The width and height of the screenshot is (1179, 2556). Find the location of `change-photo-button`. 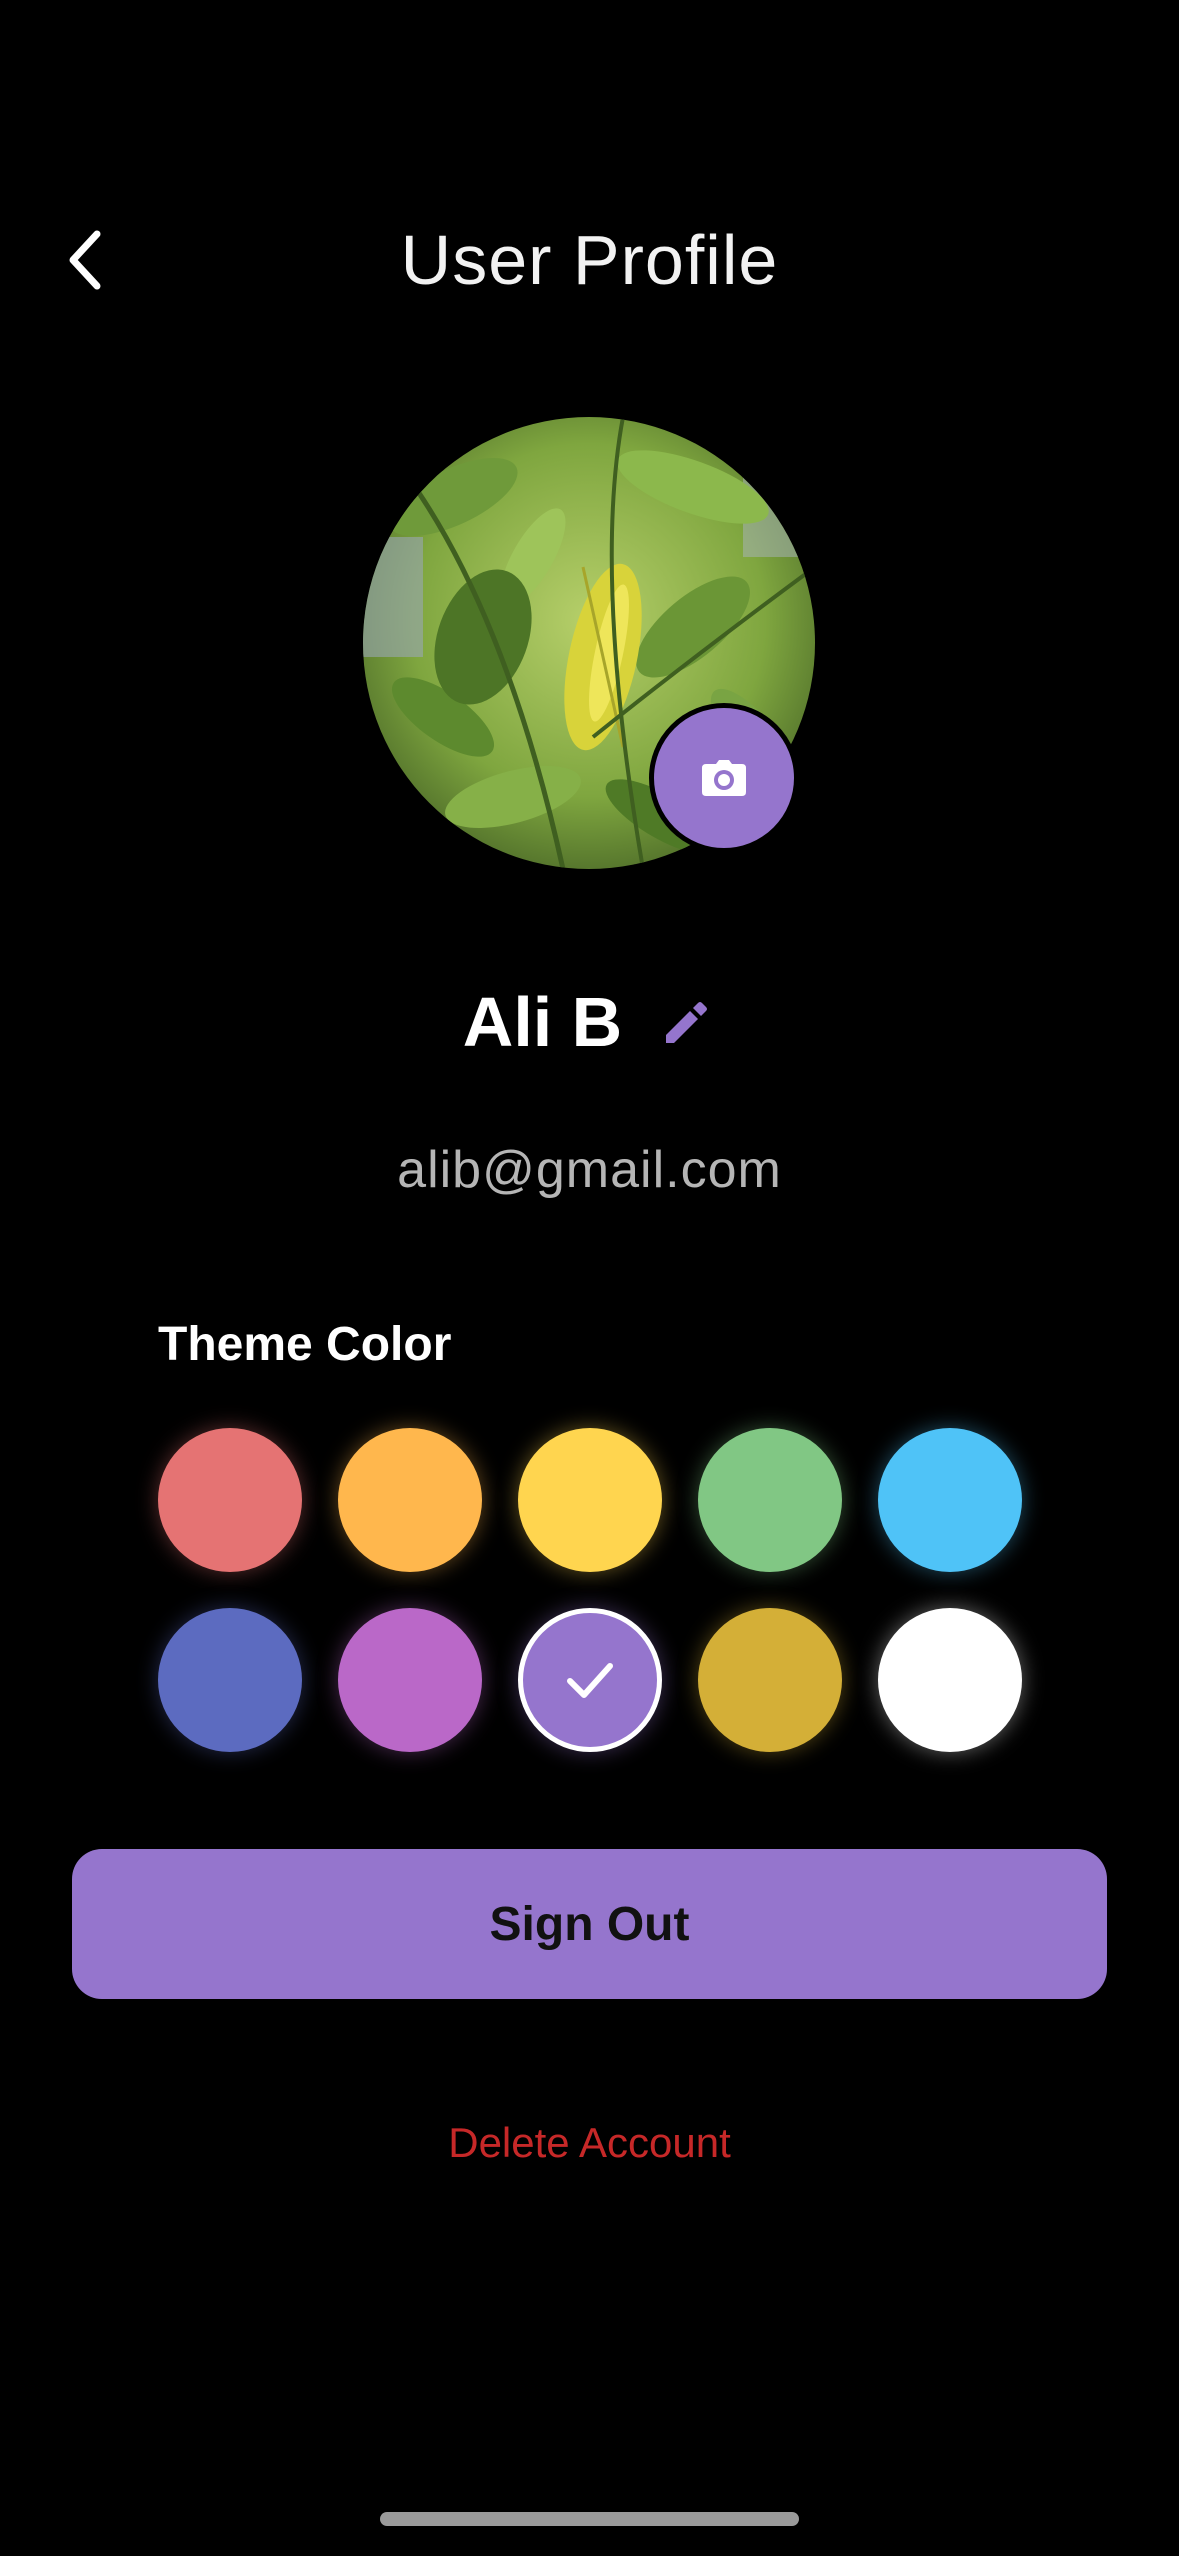

change-photo-button is located at coordinates (724, 778).